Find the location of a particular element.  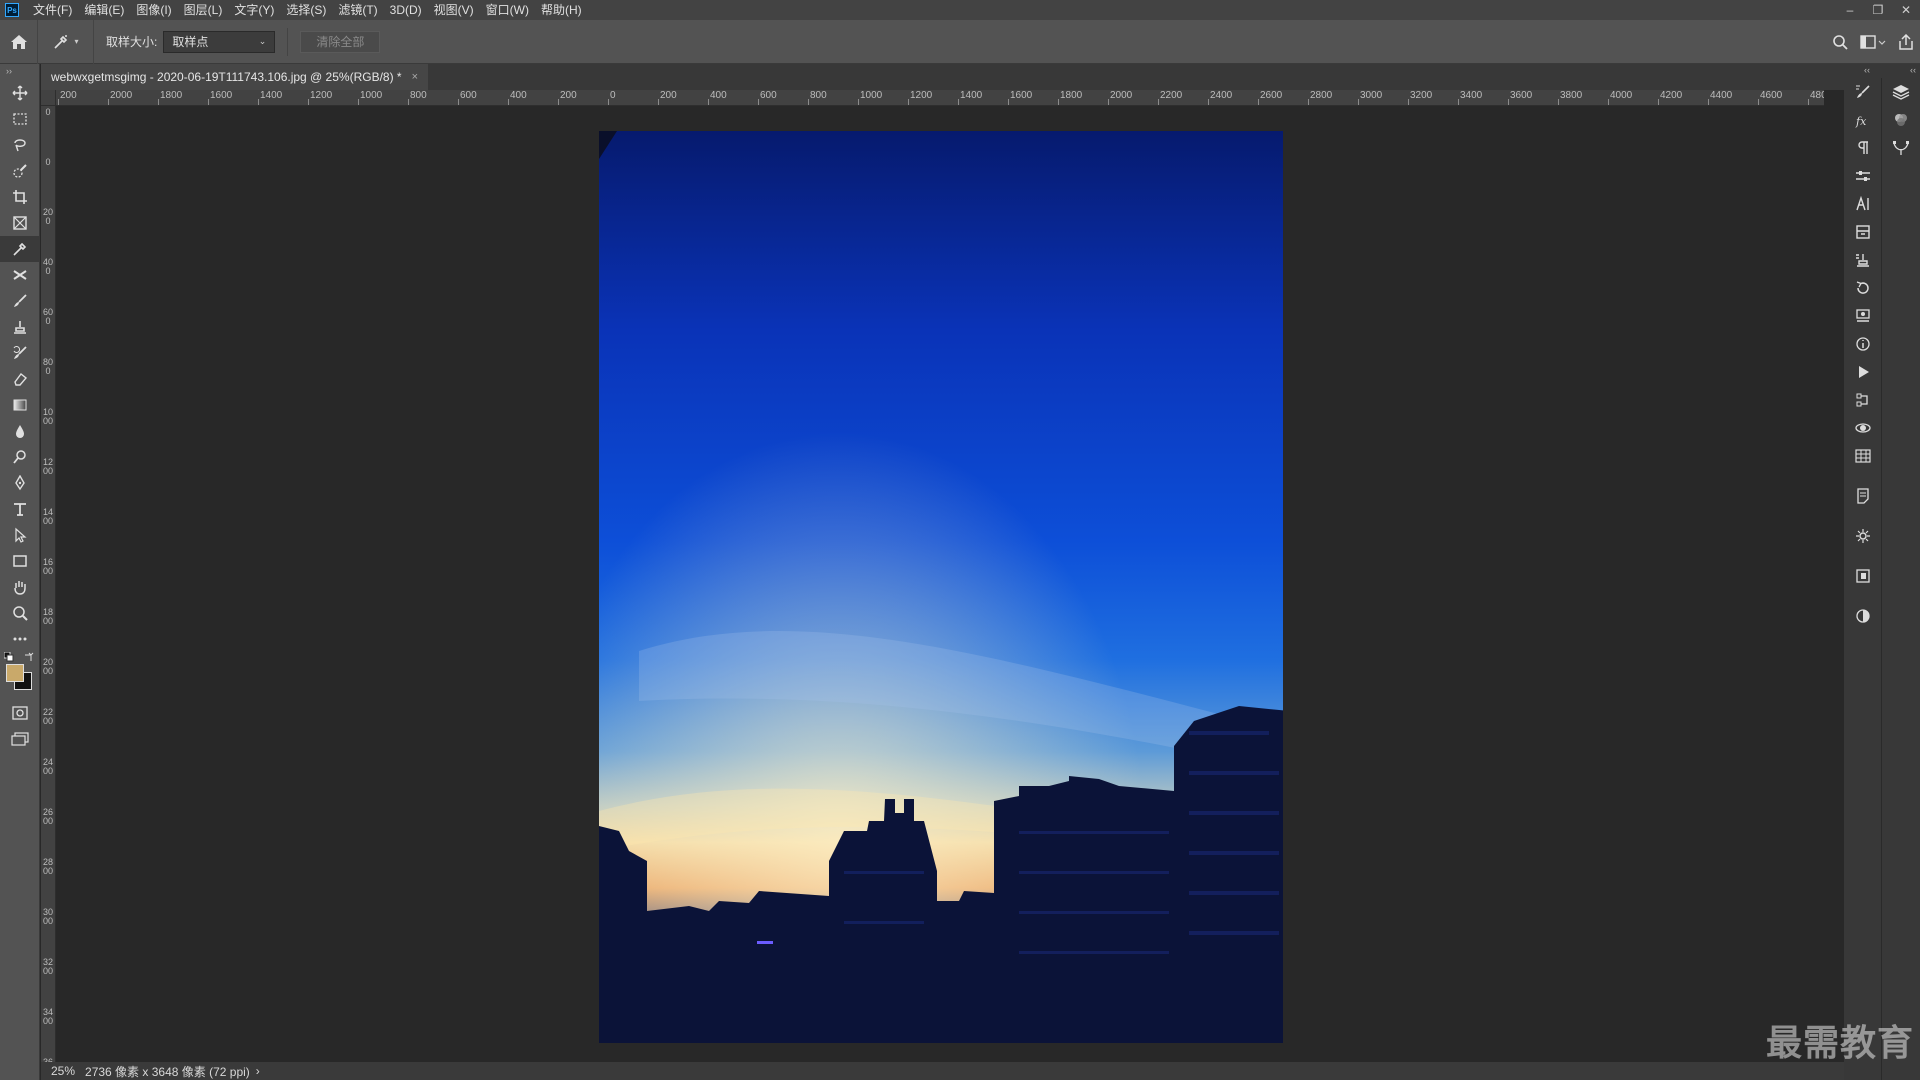

home-button is located at coordinates (19, 41).